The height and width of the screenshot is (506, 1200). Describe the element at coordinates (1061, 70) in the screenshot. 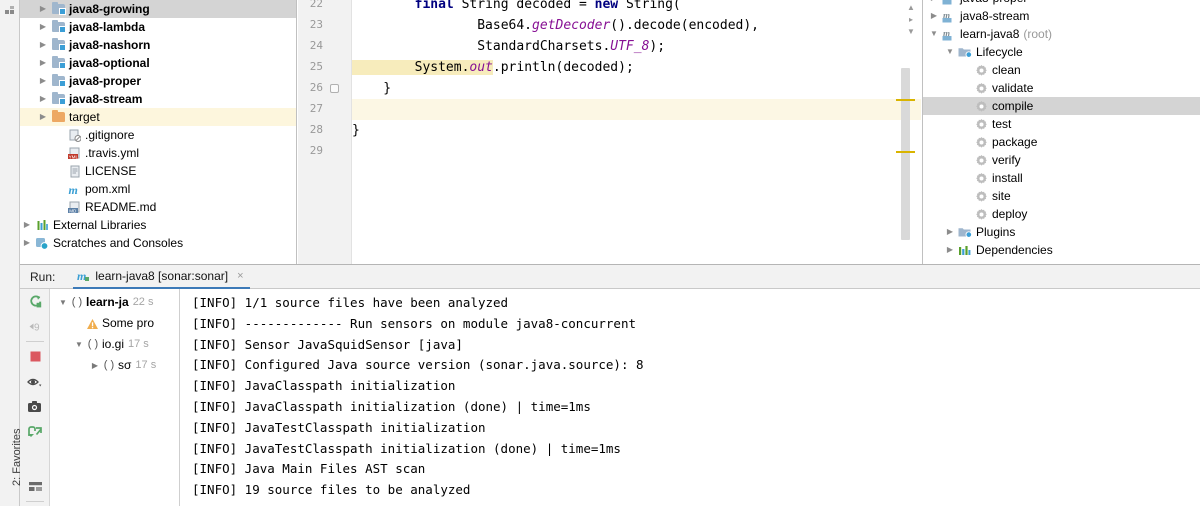

I see `maven-tree-item: clean` at that location.